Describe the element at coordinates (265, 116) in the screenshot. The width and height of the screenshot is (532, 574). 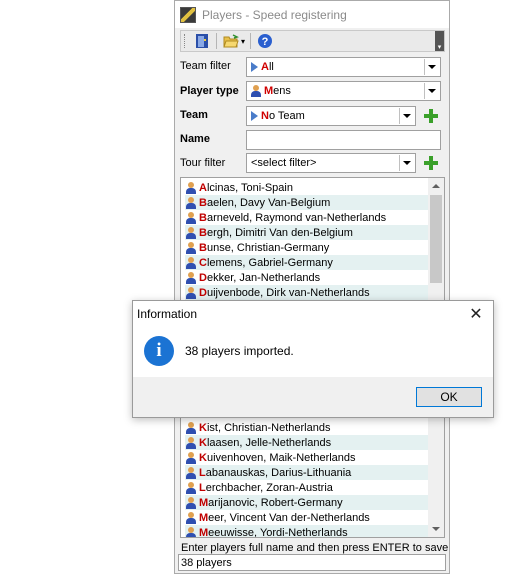
I see `team-value-initial: N` at that location.